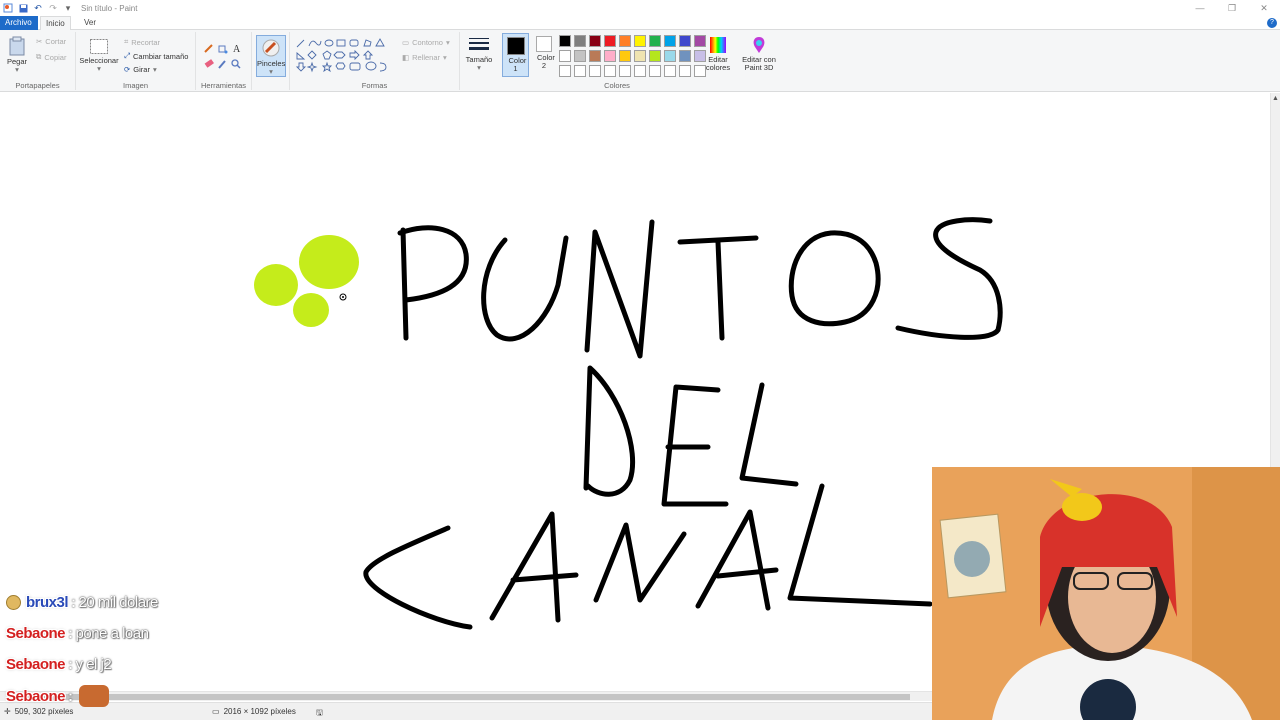 Image resolution: width=1280 pixels, height=721 pixels. Describe the element at coordinates (222, 64) in the screenshot. I see `color-picker-icon` at that location.